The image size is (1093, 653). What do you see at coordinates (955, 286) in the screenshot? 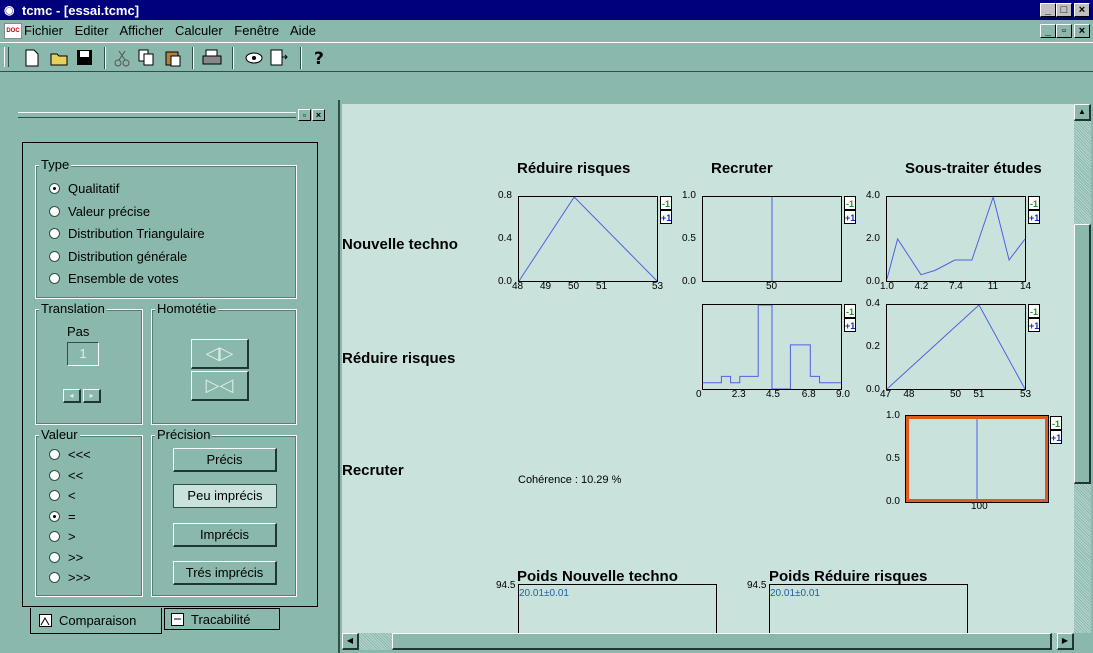
I see `x-tick-label: 7.4` at bounding box center [955, 286].